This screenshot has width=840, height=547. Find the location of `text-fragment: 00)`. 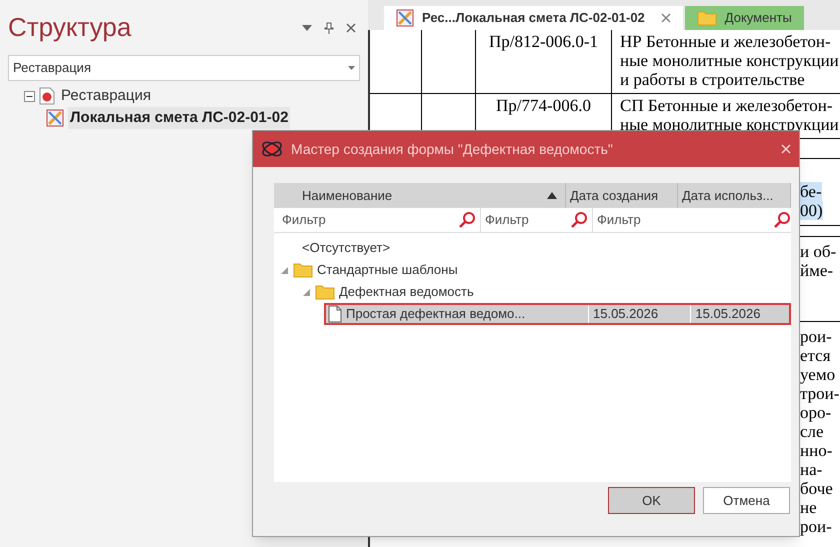

text-fragment: 00) is located at coordinates (811, 210).